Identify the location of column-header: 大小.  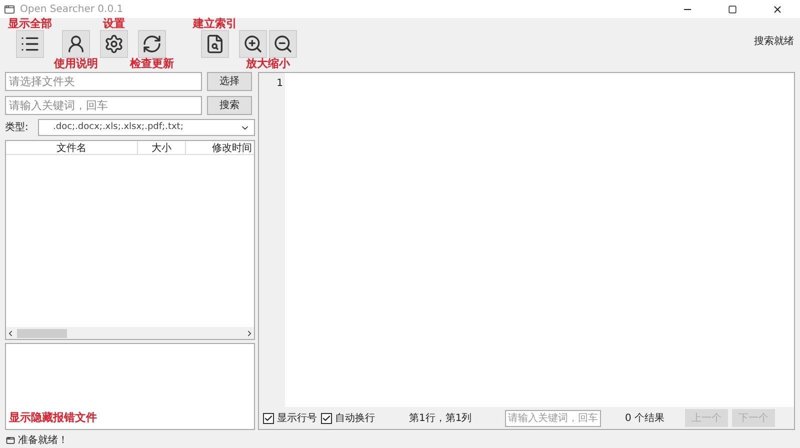
(161, 147).